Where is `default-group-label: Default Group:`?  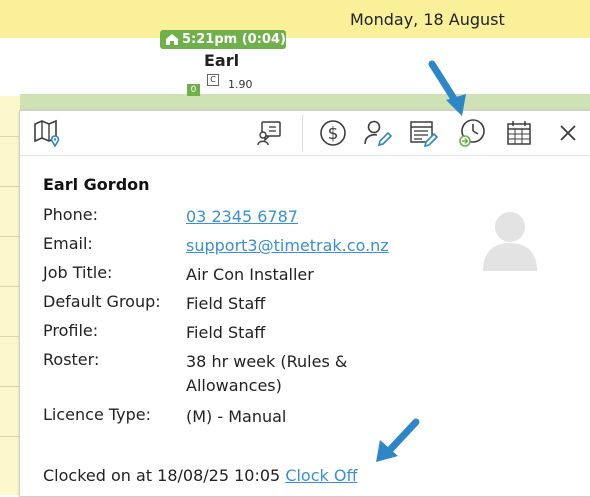 default-group-label: Default Group: is located at coordinates (102, 301).